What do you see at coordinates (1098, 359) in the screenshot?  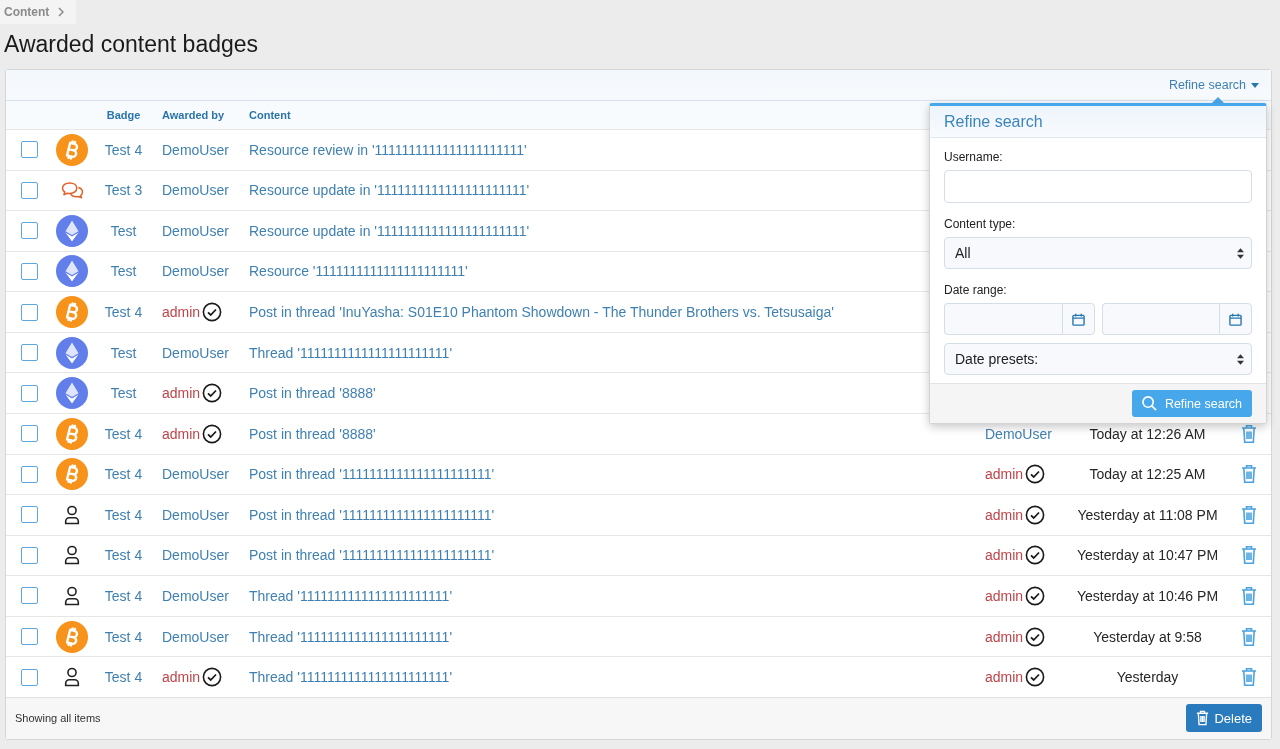 I see `select-field: Date presets:` at bounding box center [1098, 359].